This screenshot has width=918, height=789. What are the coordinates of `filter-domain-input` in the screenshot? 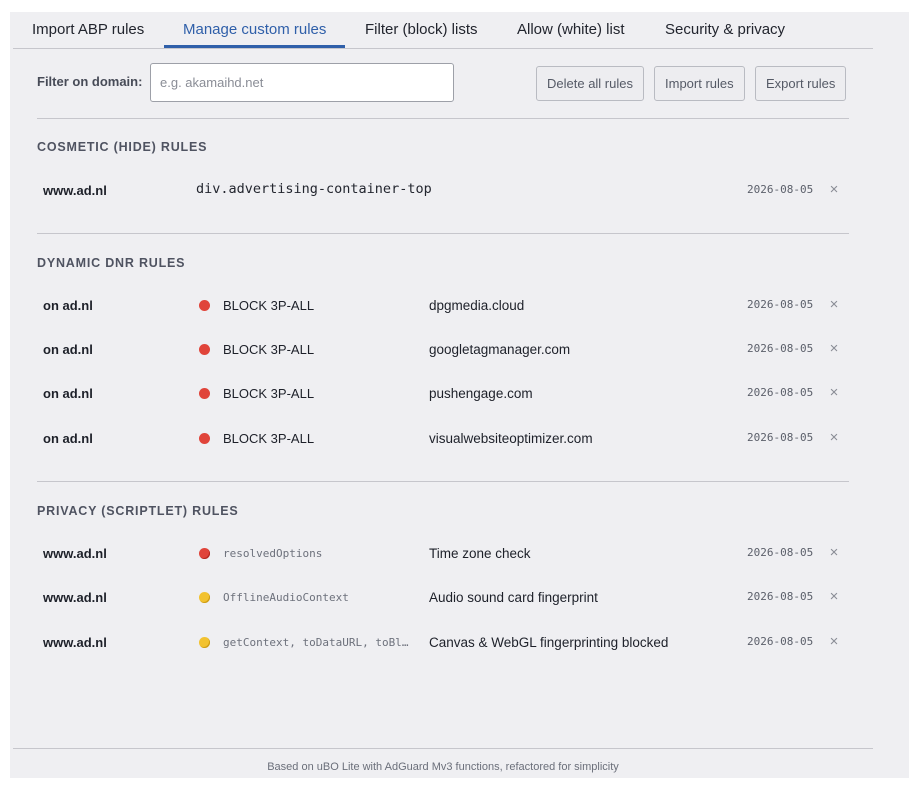 It's located at (302, 82).